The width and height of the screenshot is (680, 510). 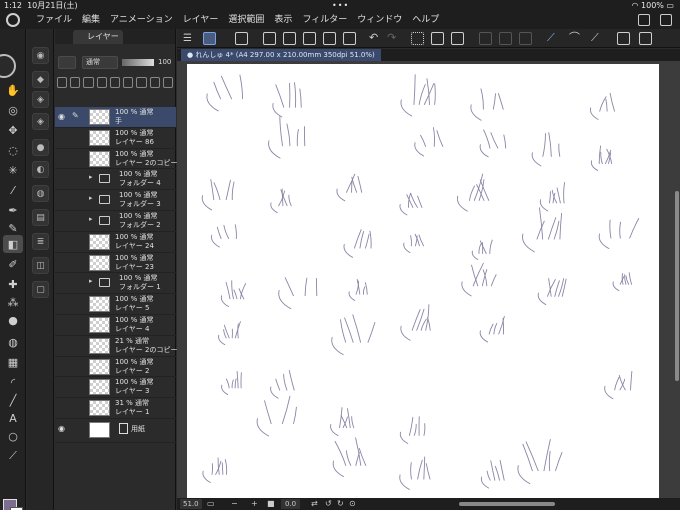 I want to click on layer-color-select, so click(x=67, y=62).